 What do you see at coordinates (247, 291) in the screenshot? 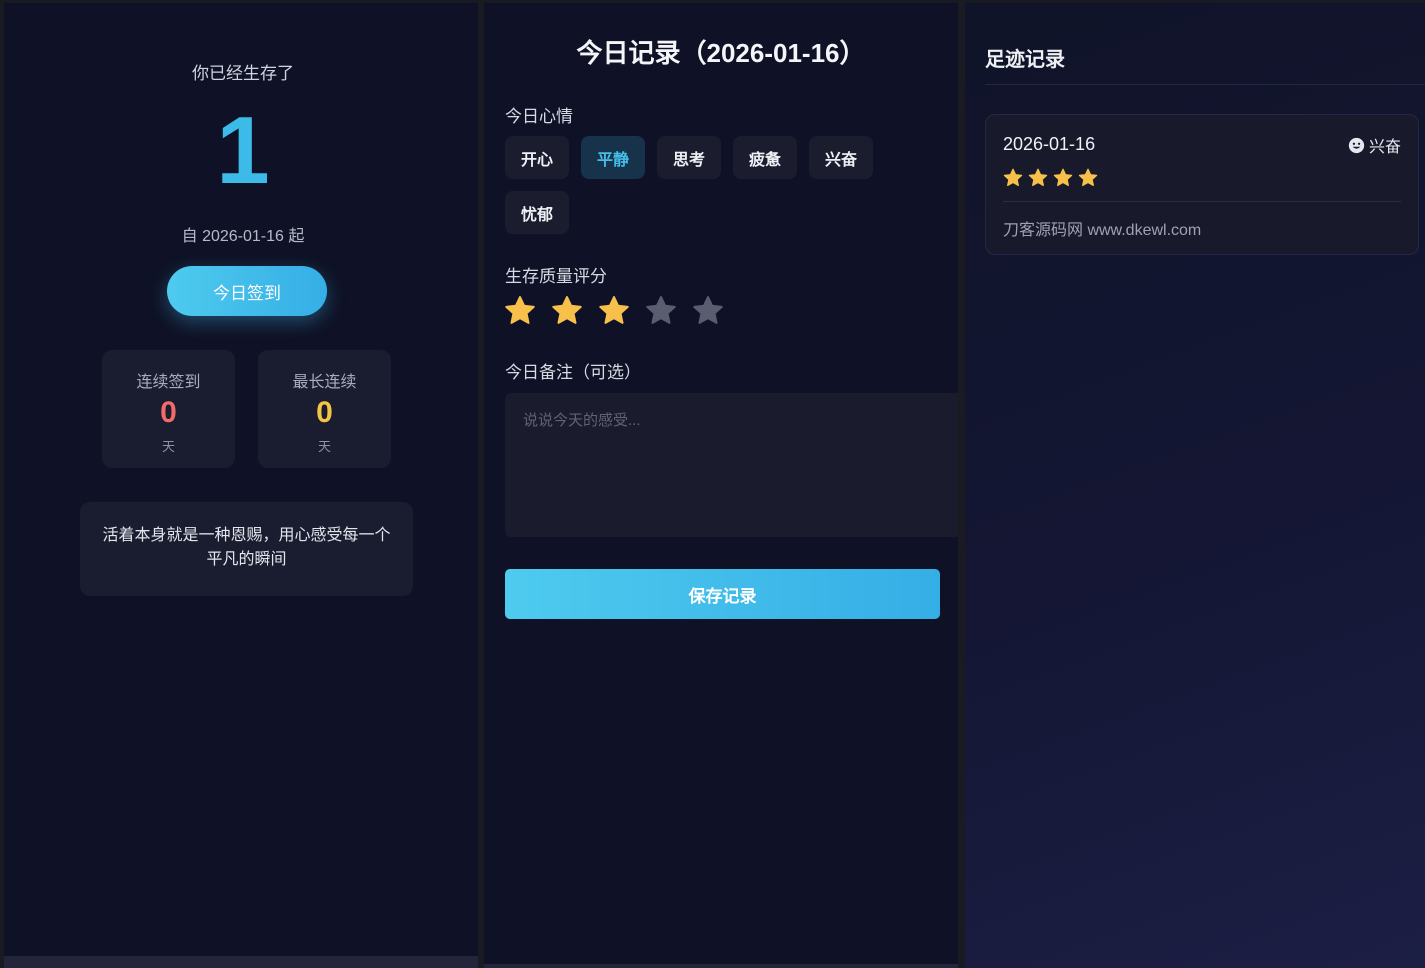
I see `checkin-button: 今日签到` at bounding box center [247, 291].